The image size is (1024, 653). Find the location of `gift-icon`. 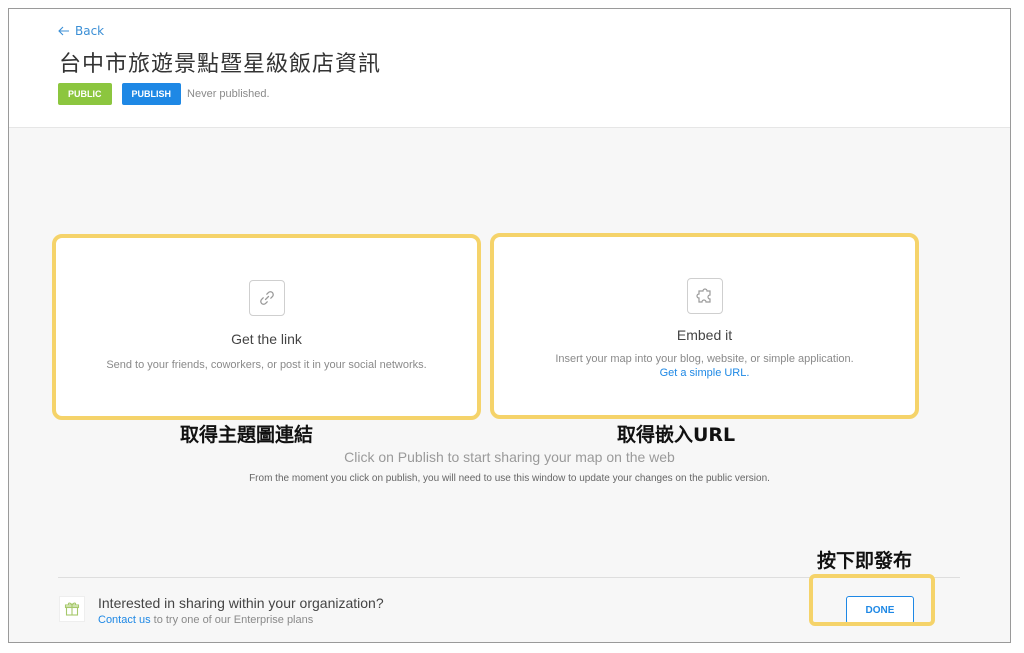

gift-icon is located at coordinates (72, 609).